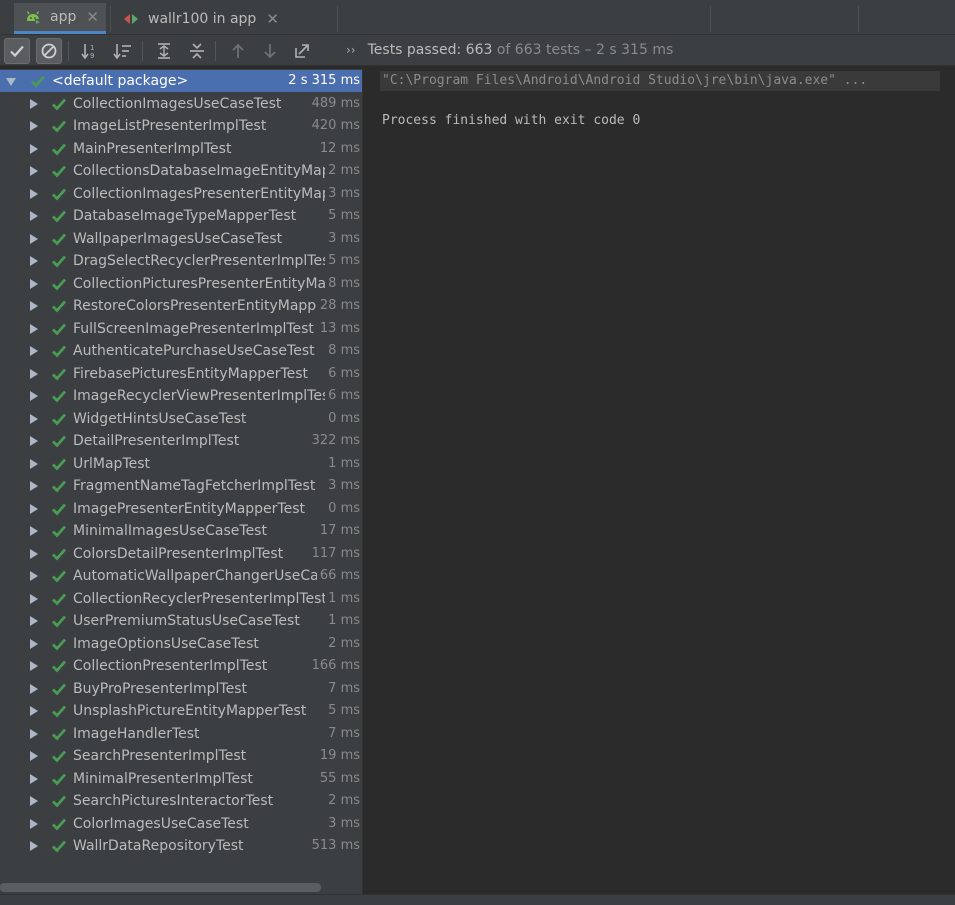  I want to click on test-class-row: FirebasePicturesEntityMapperTest 6 ms, so click(181, 374).